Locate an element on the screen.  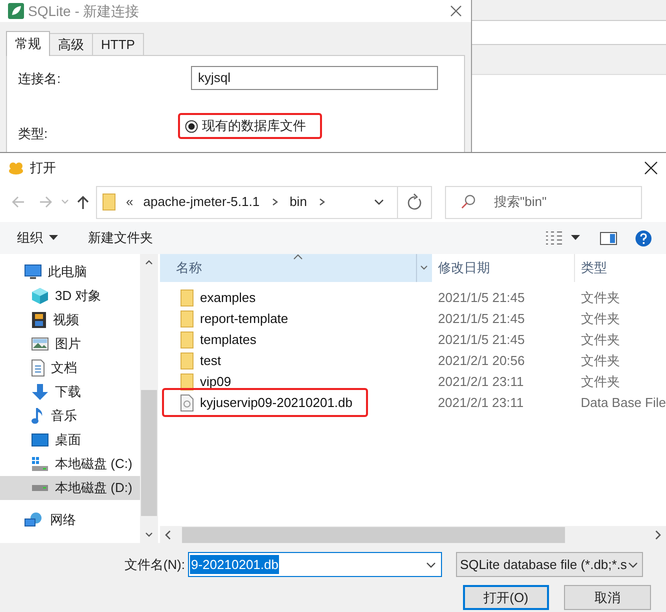
sort-caret-icon is located at coordinates (298, 257).